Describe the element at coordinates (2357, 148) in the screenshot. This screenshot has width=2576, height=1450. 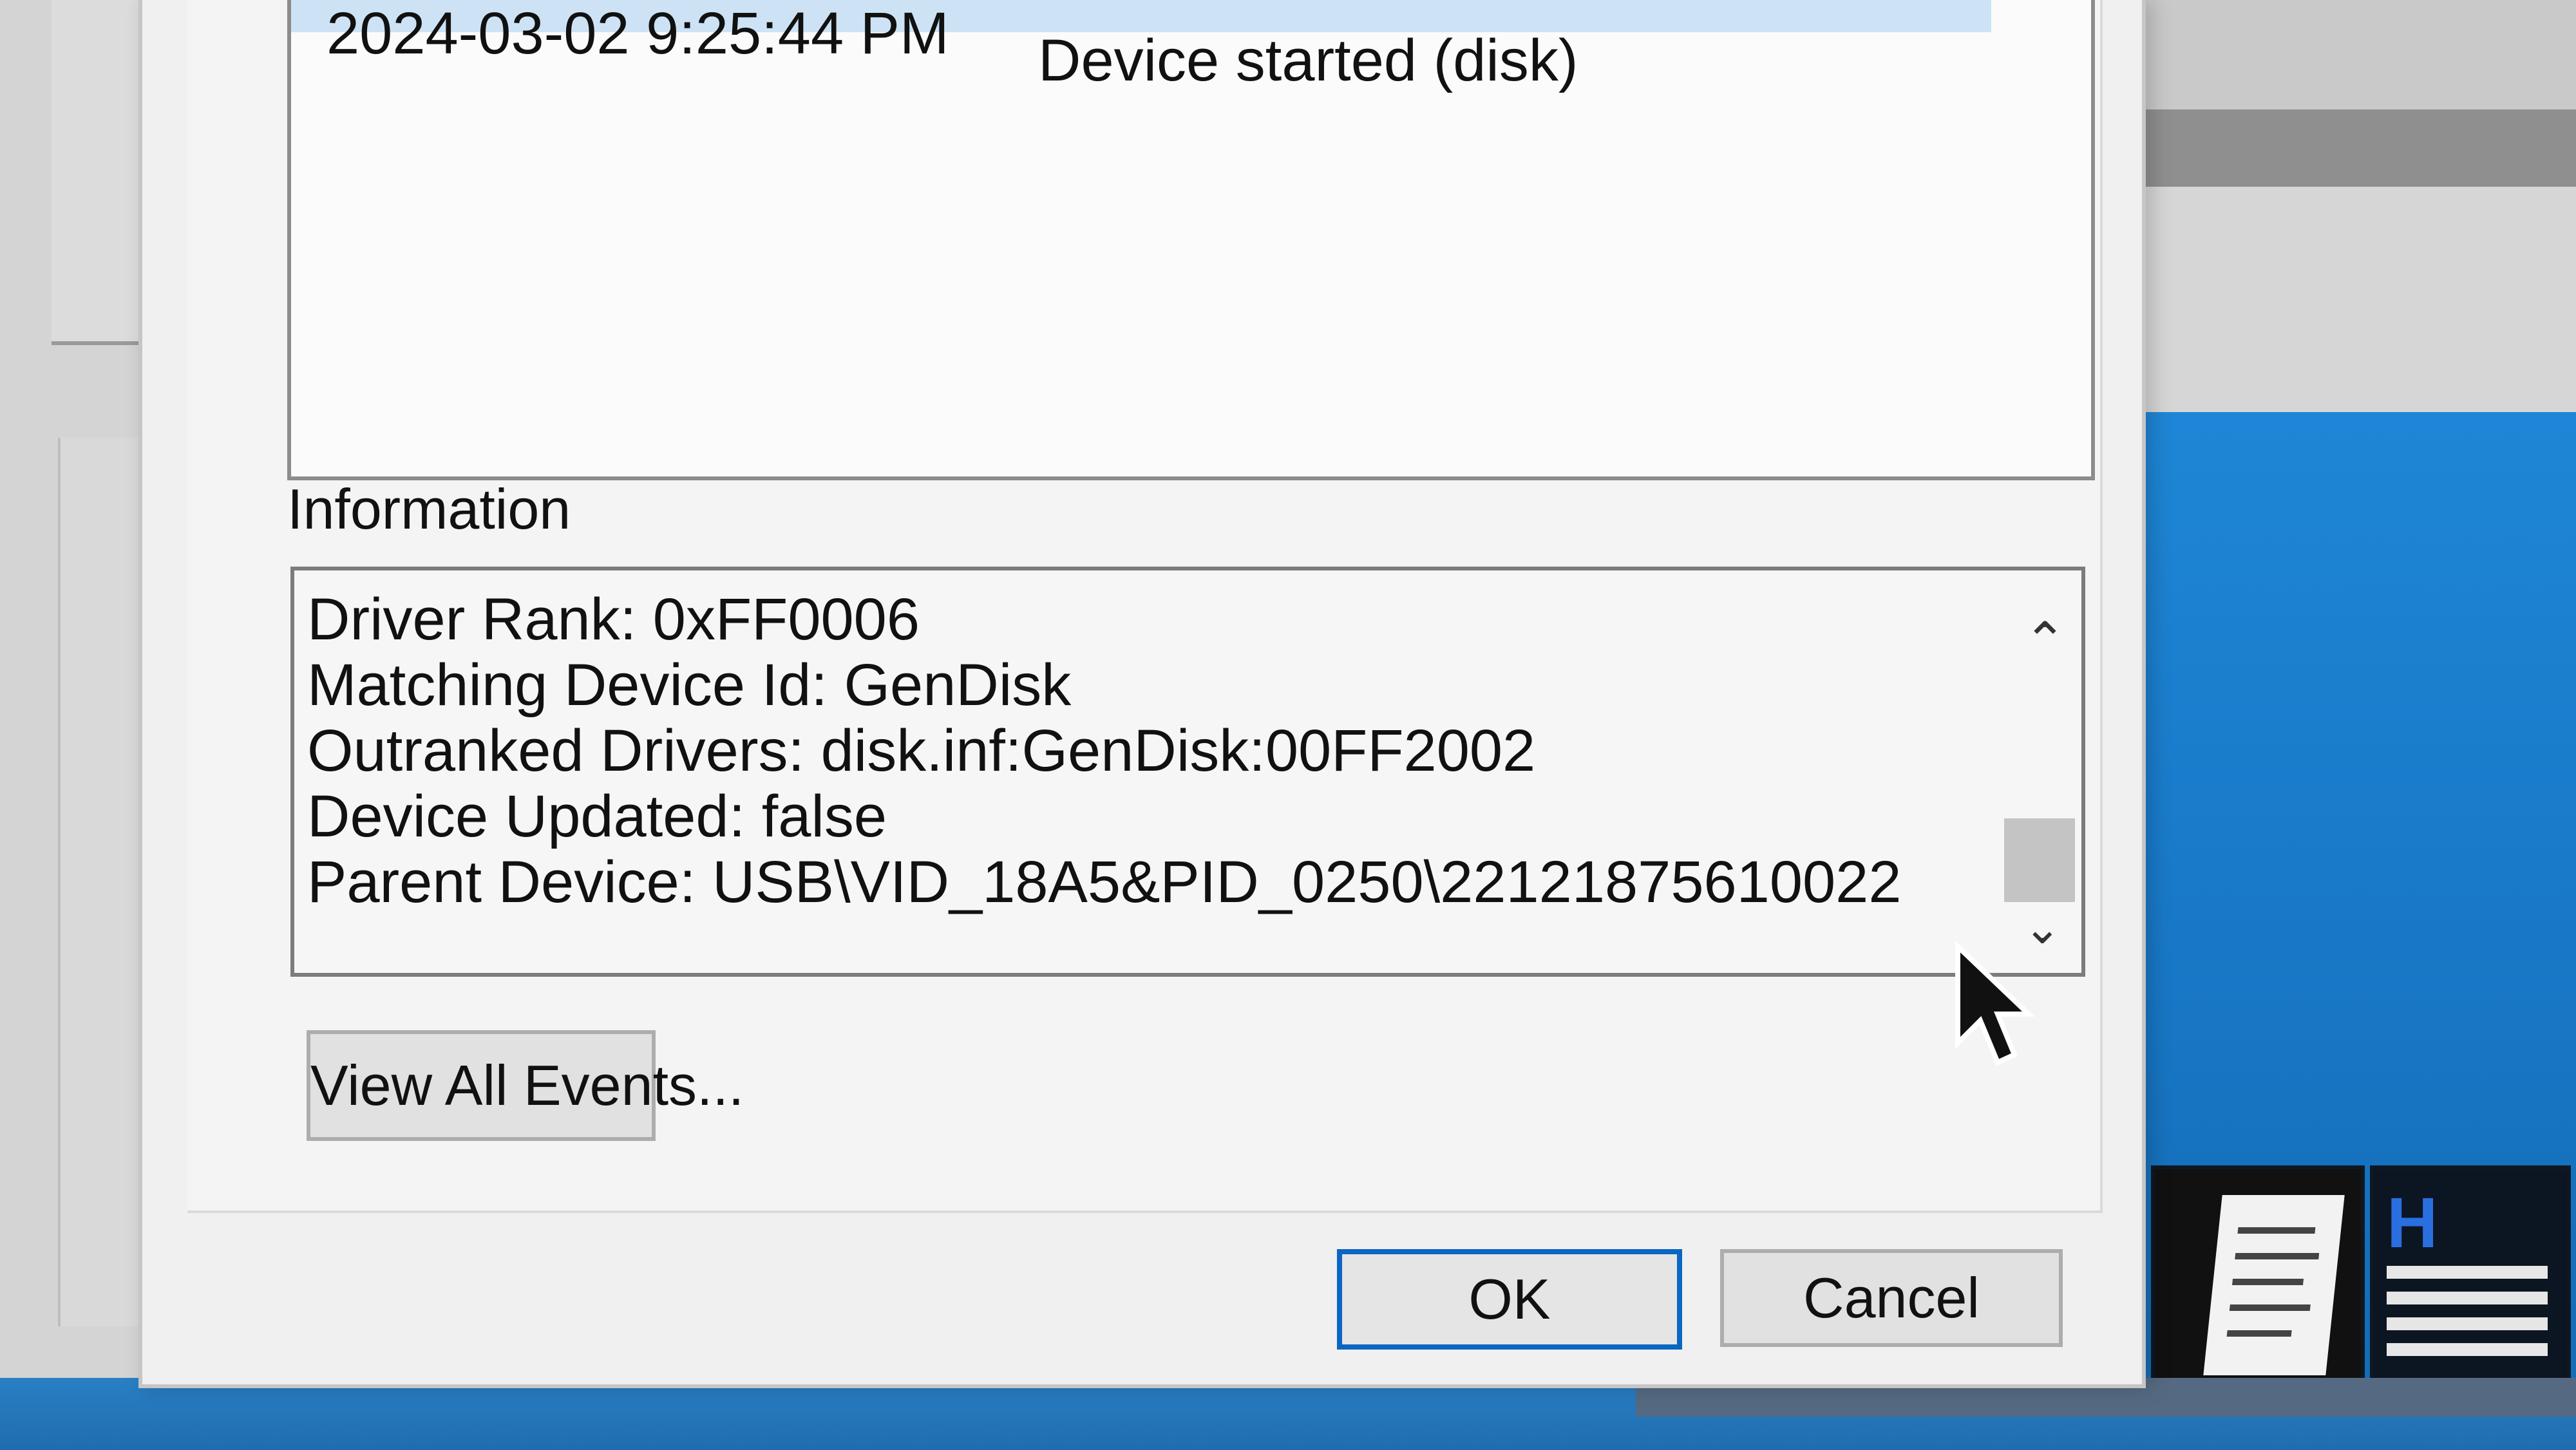
I see `background-right-bar` at that location.